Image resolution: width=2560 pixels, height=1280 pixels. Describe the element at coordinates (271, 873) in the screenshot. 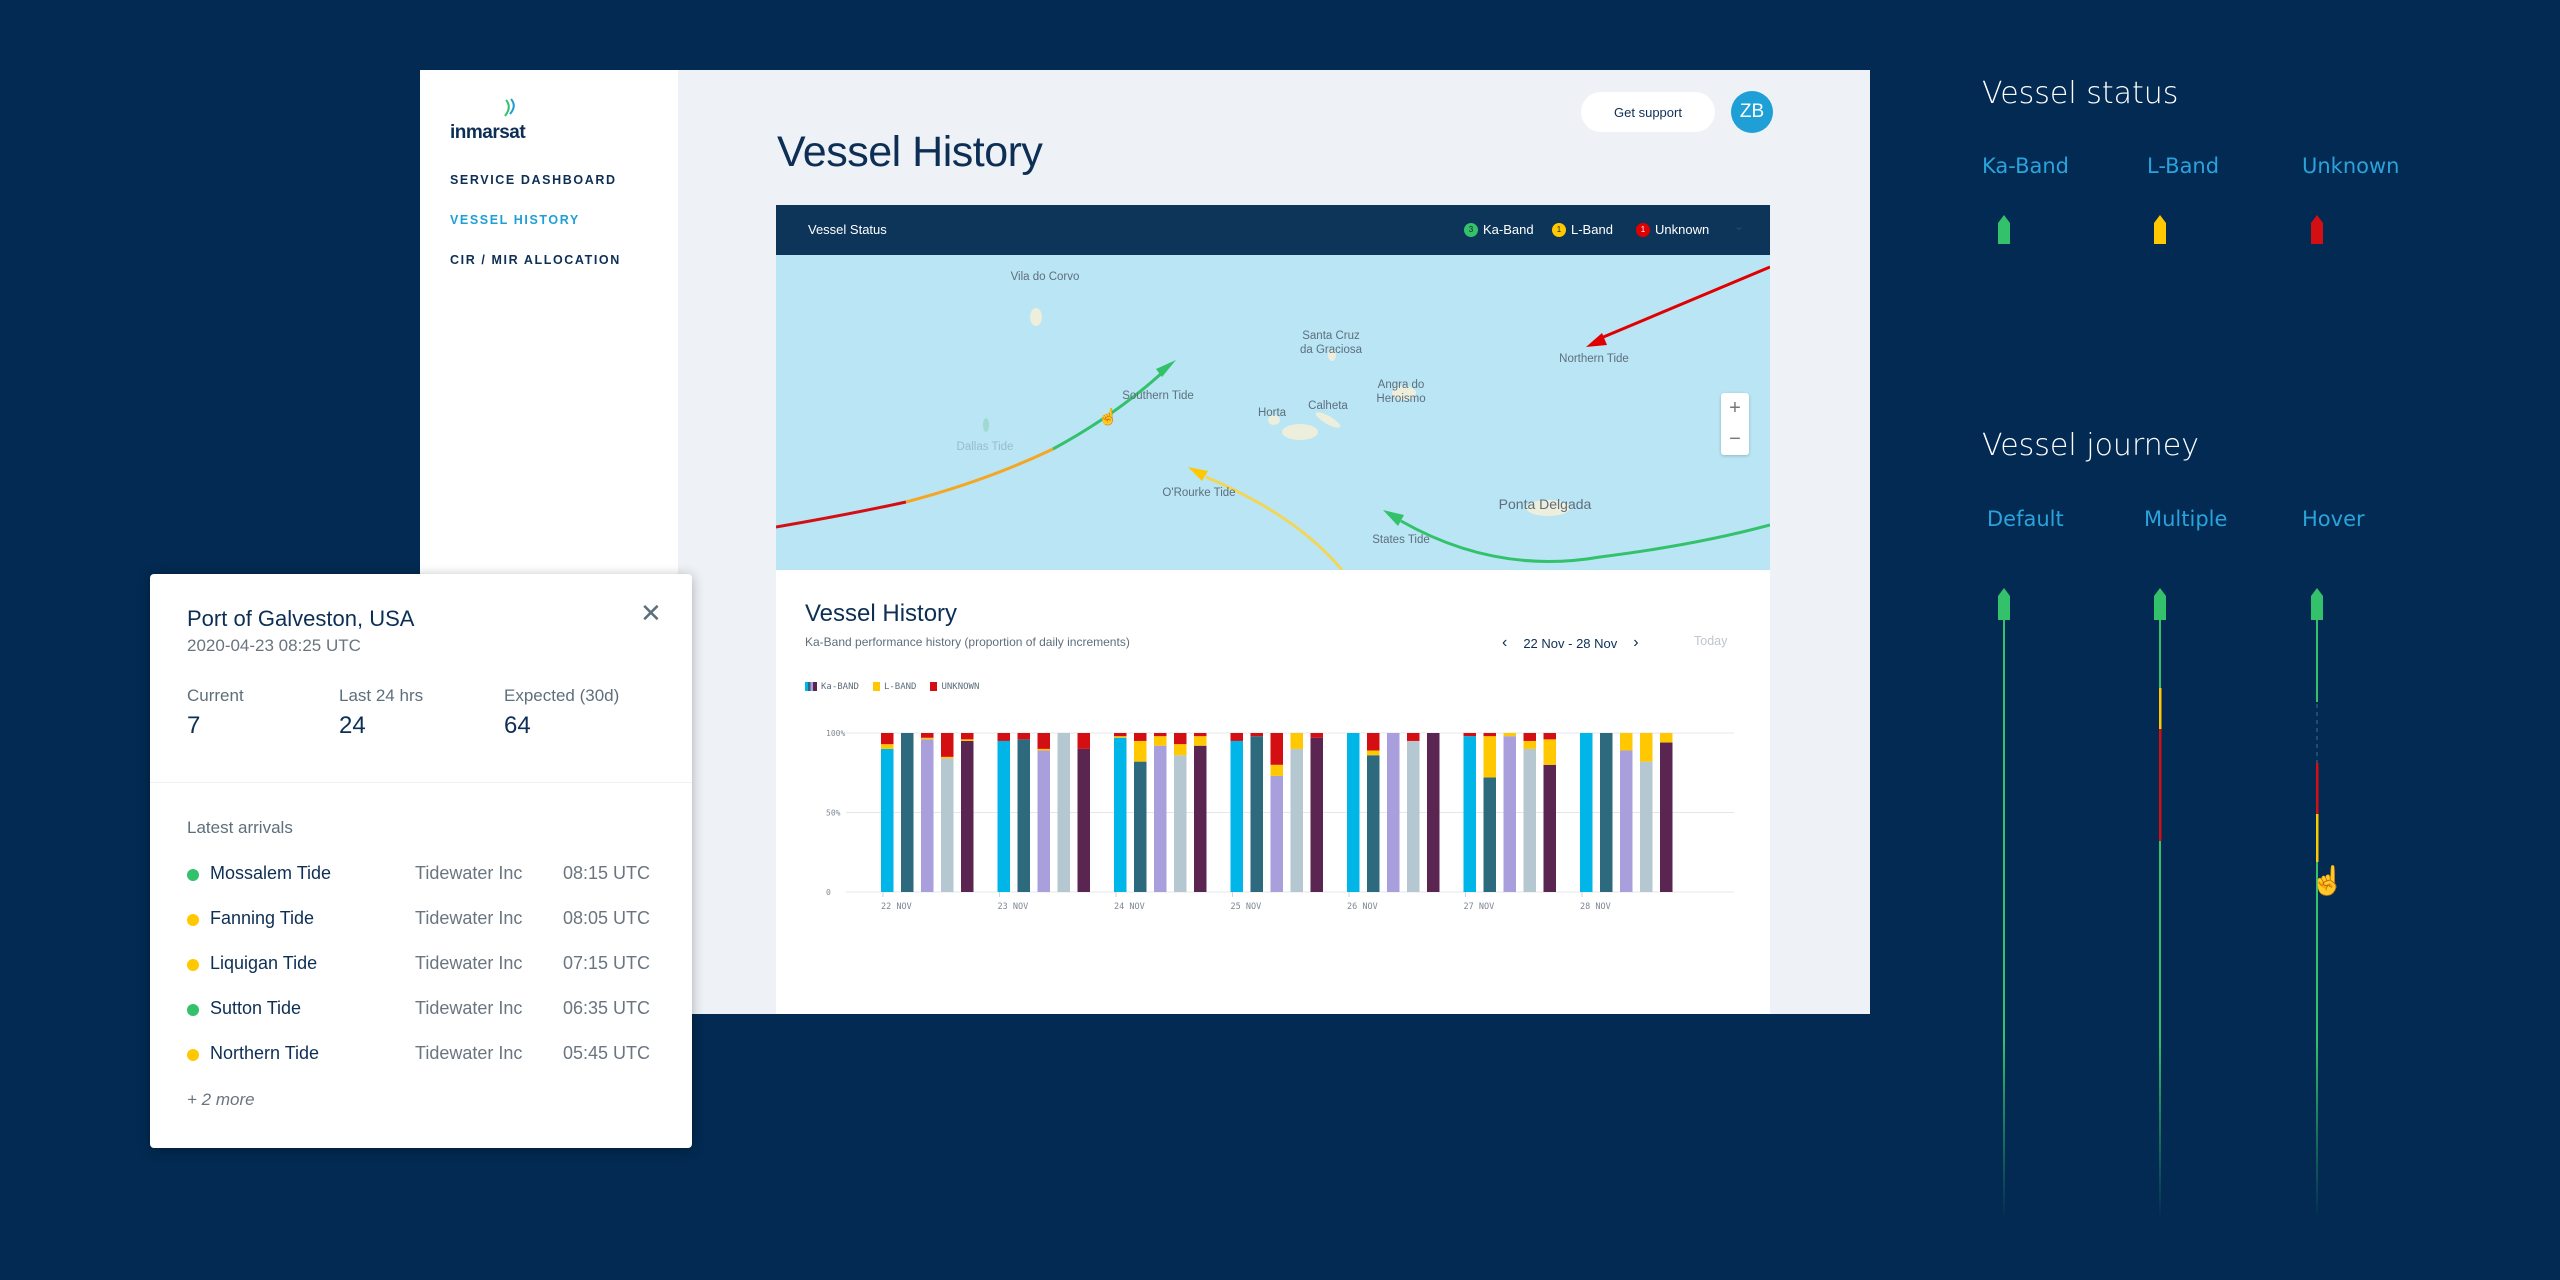

I see `vessel-name: Mossalem Tide` at that location.